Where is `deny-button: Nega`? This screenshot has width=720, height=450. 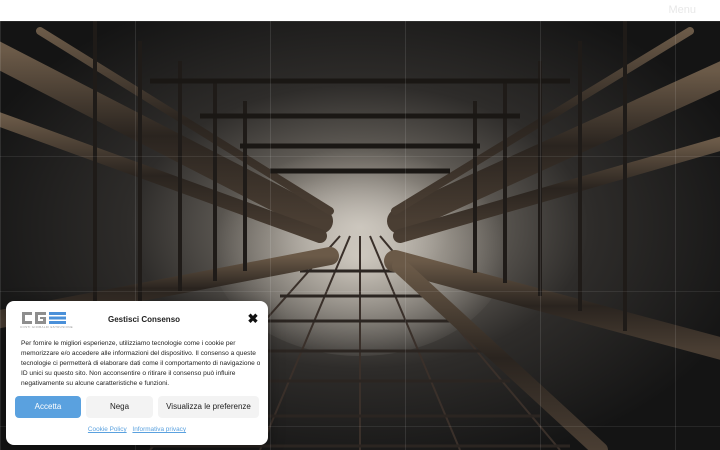
deny-button: Nega is located at coordinates (119, 407).